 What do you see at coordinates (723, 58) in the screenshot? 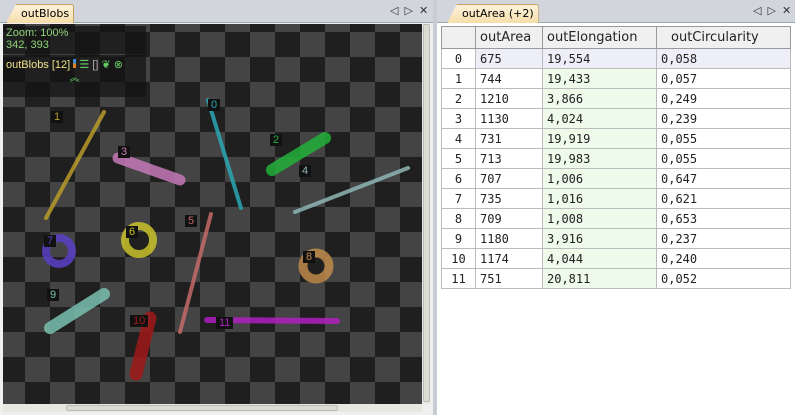
I see `cell-outcircularity: 0,058` at bounding box center [723, 58].